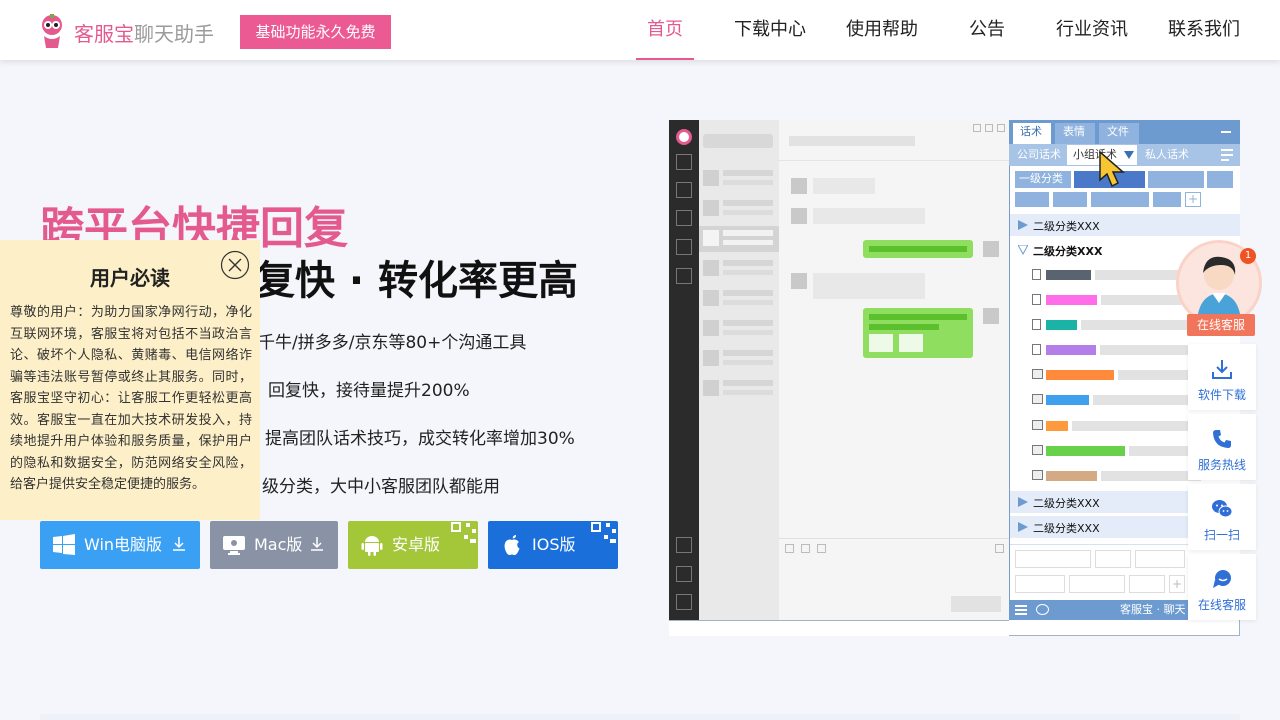  I want to click on section-divider, so click(640, 717).